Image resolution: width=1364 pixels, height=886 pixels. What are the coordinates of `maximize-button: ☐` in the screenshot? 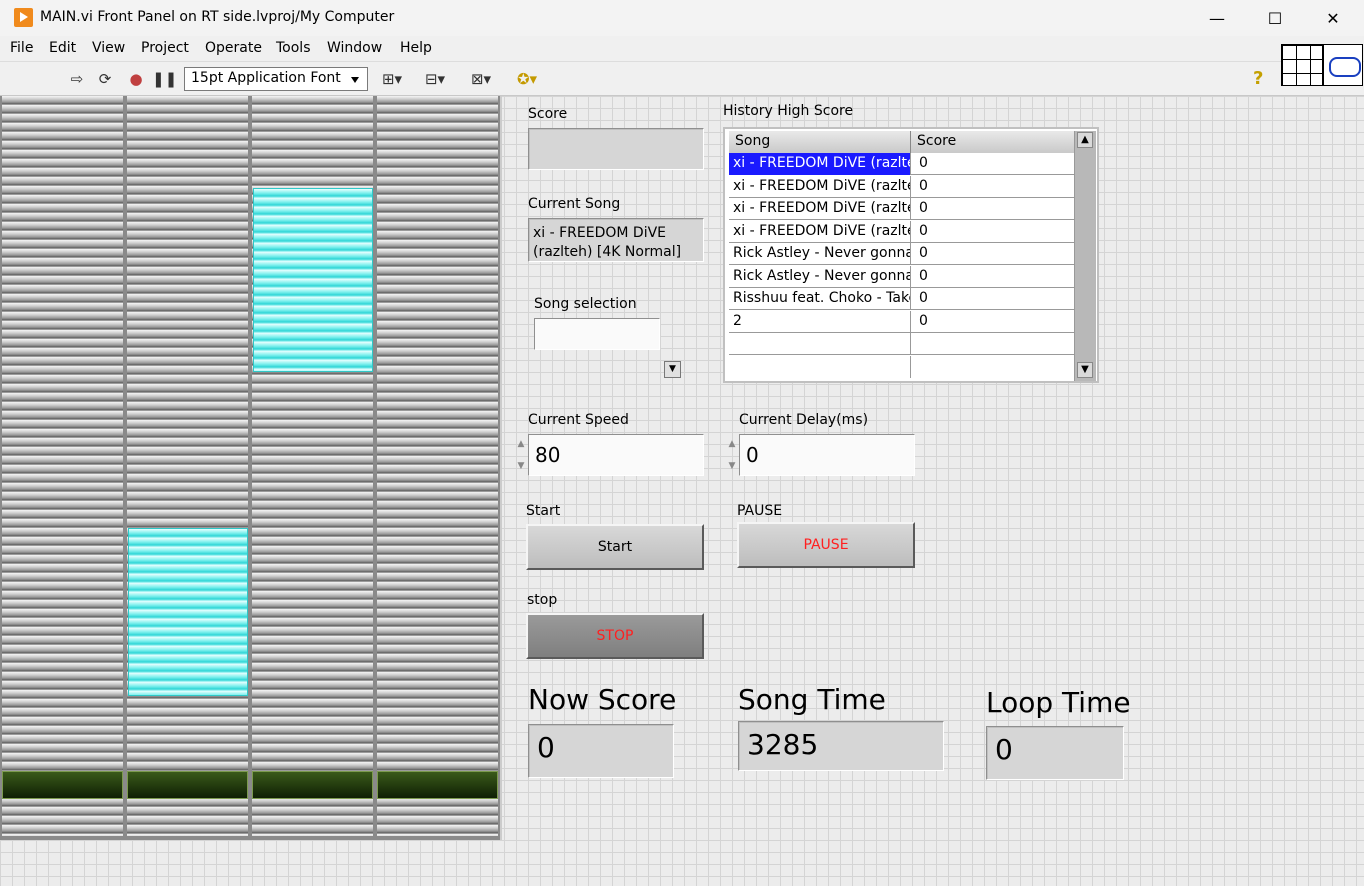 It's located at (1275, 18).